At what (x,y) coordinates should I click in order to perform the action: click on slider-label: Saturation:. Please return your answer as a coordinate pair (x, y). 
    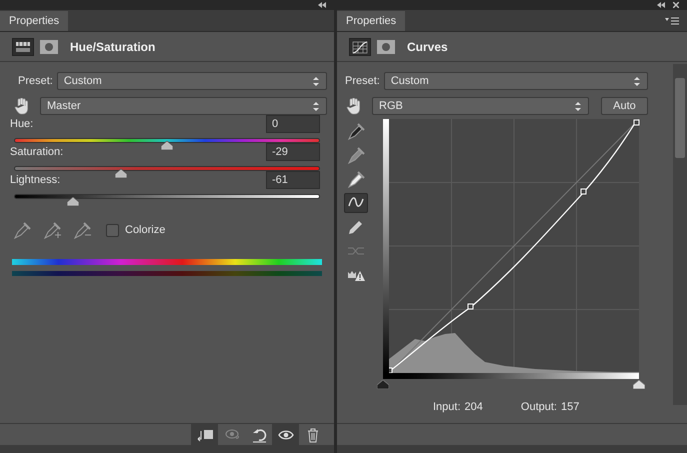
    Looking at the image, I should click on (37, 152).